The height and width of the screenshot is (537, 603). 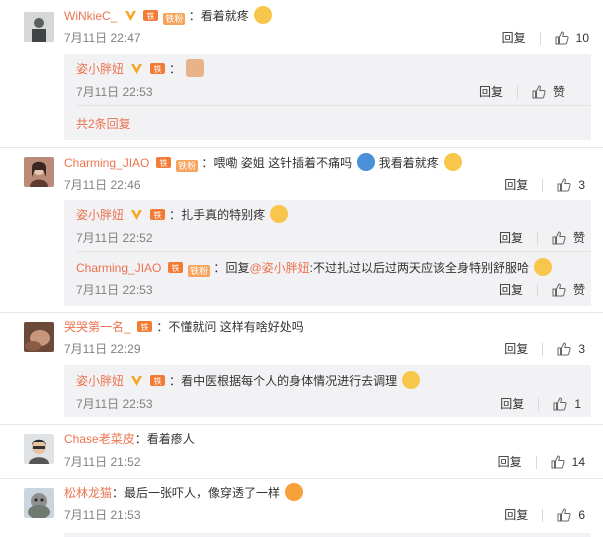 What do you see at coordinates (581, 185) in the screenshot?
I see `like-count: 3` at bounding box center [581, 185].